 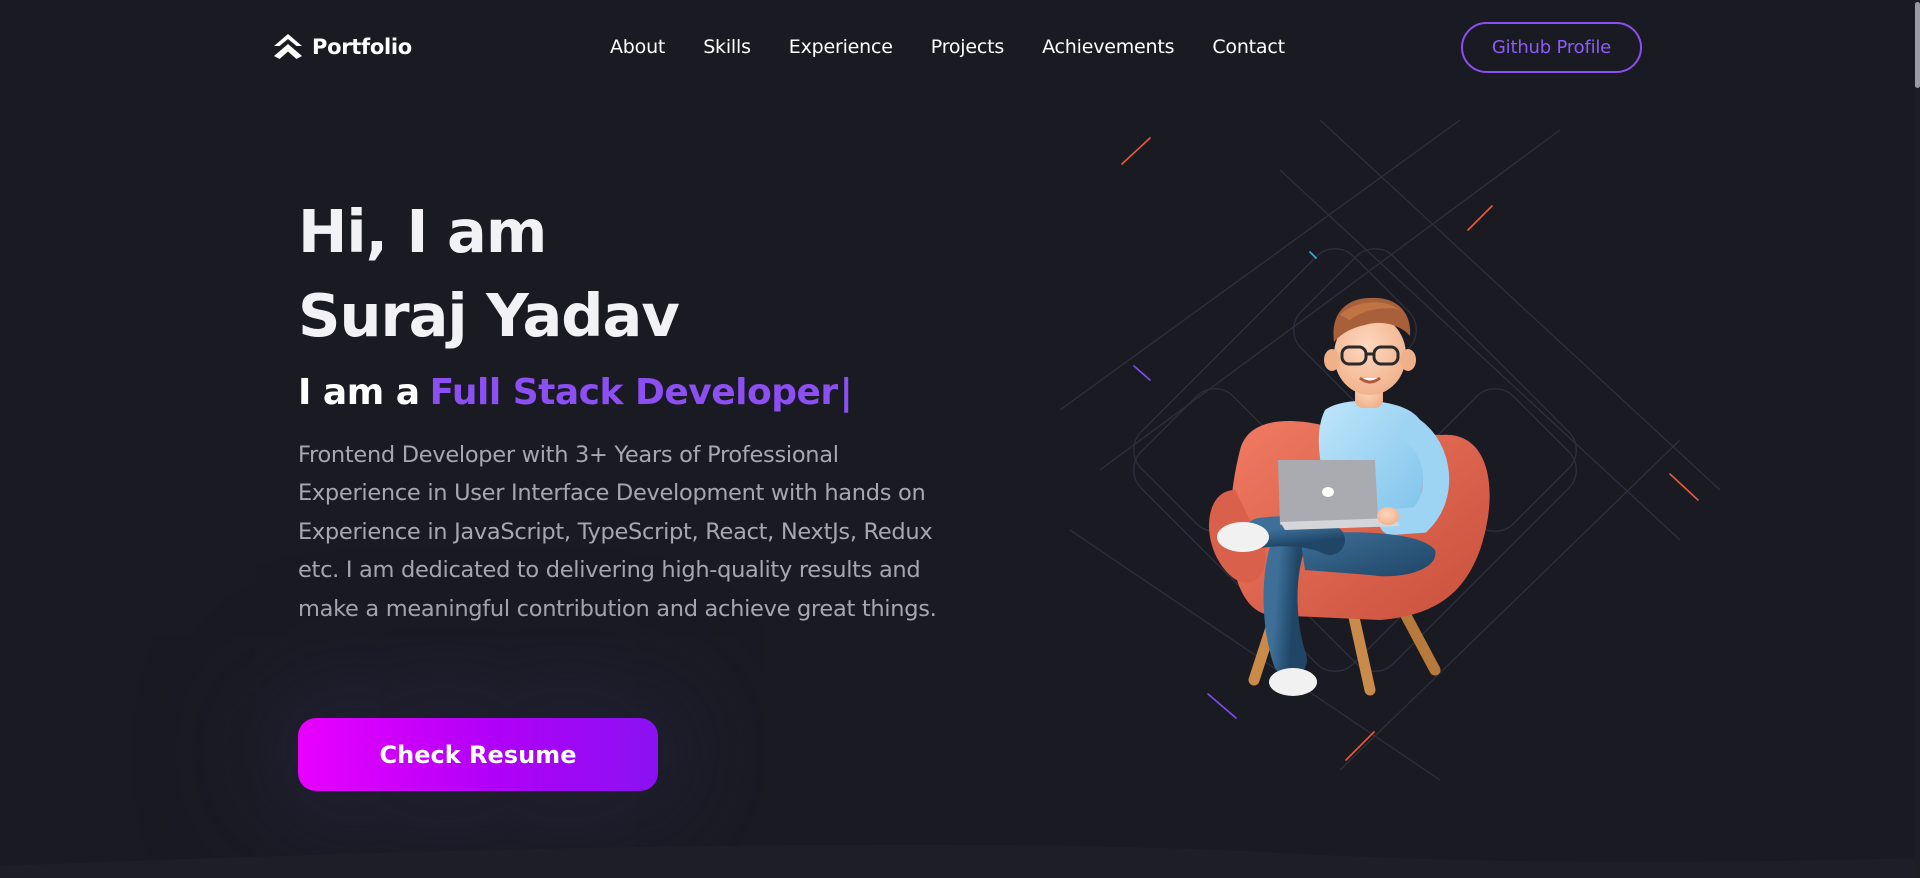 What do you see at coordinates (359, 392) in the screenshot?
I see `role-prefix: I am a` at bounding box center [359, 392].